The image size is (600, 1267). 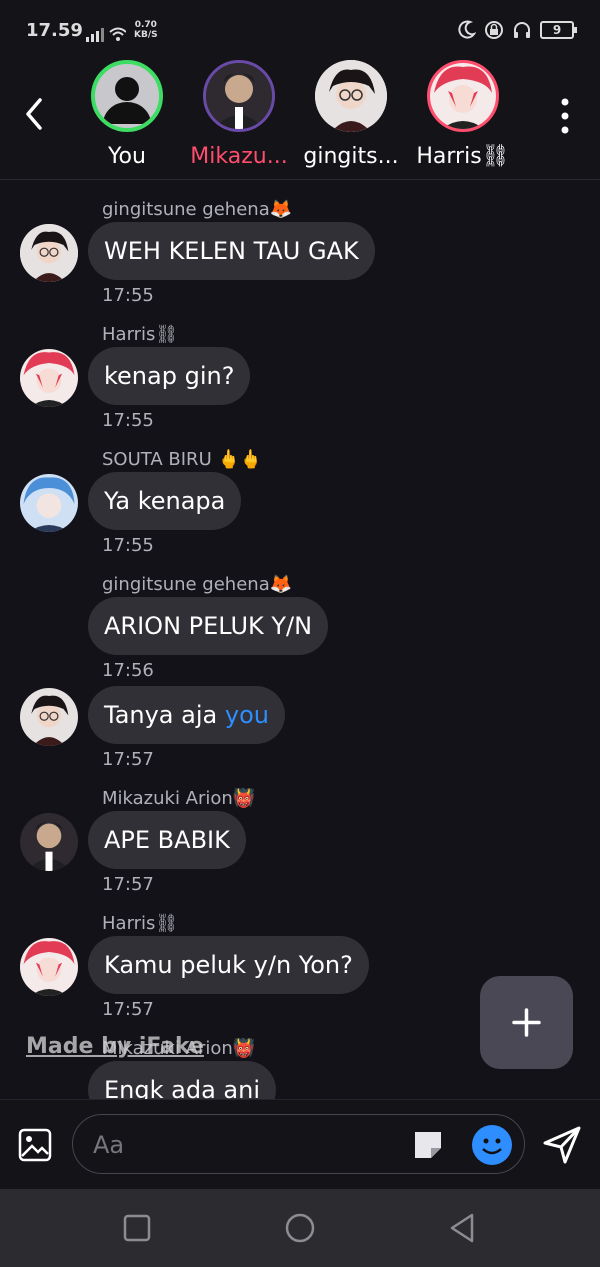 I want to click on message-composer, so click(x=300, y=1144).